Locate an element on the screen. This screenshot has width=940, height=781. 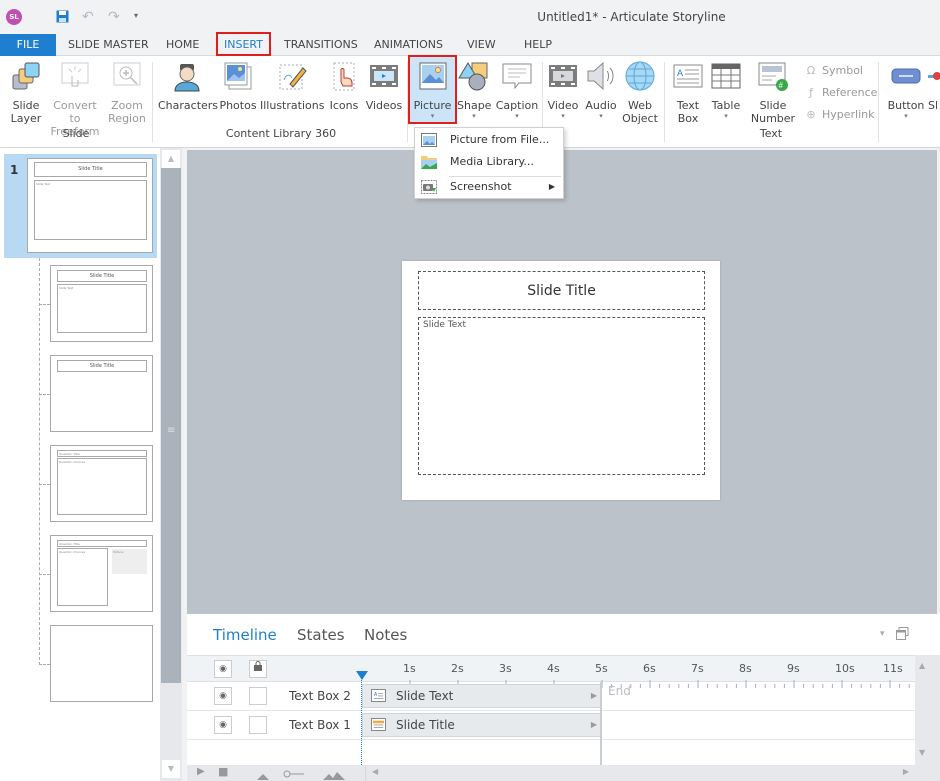
play-button: ▶ is located at coordinates (201, 771).